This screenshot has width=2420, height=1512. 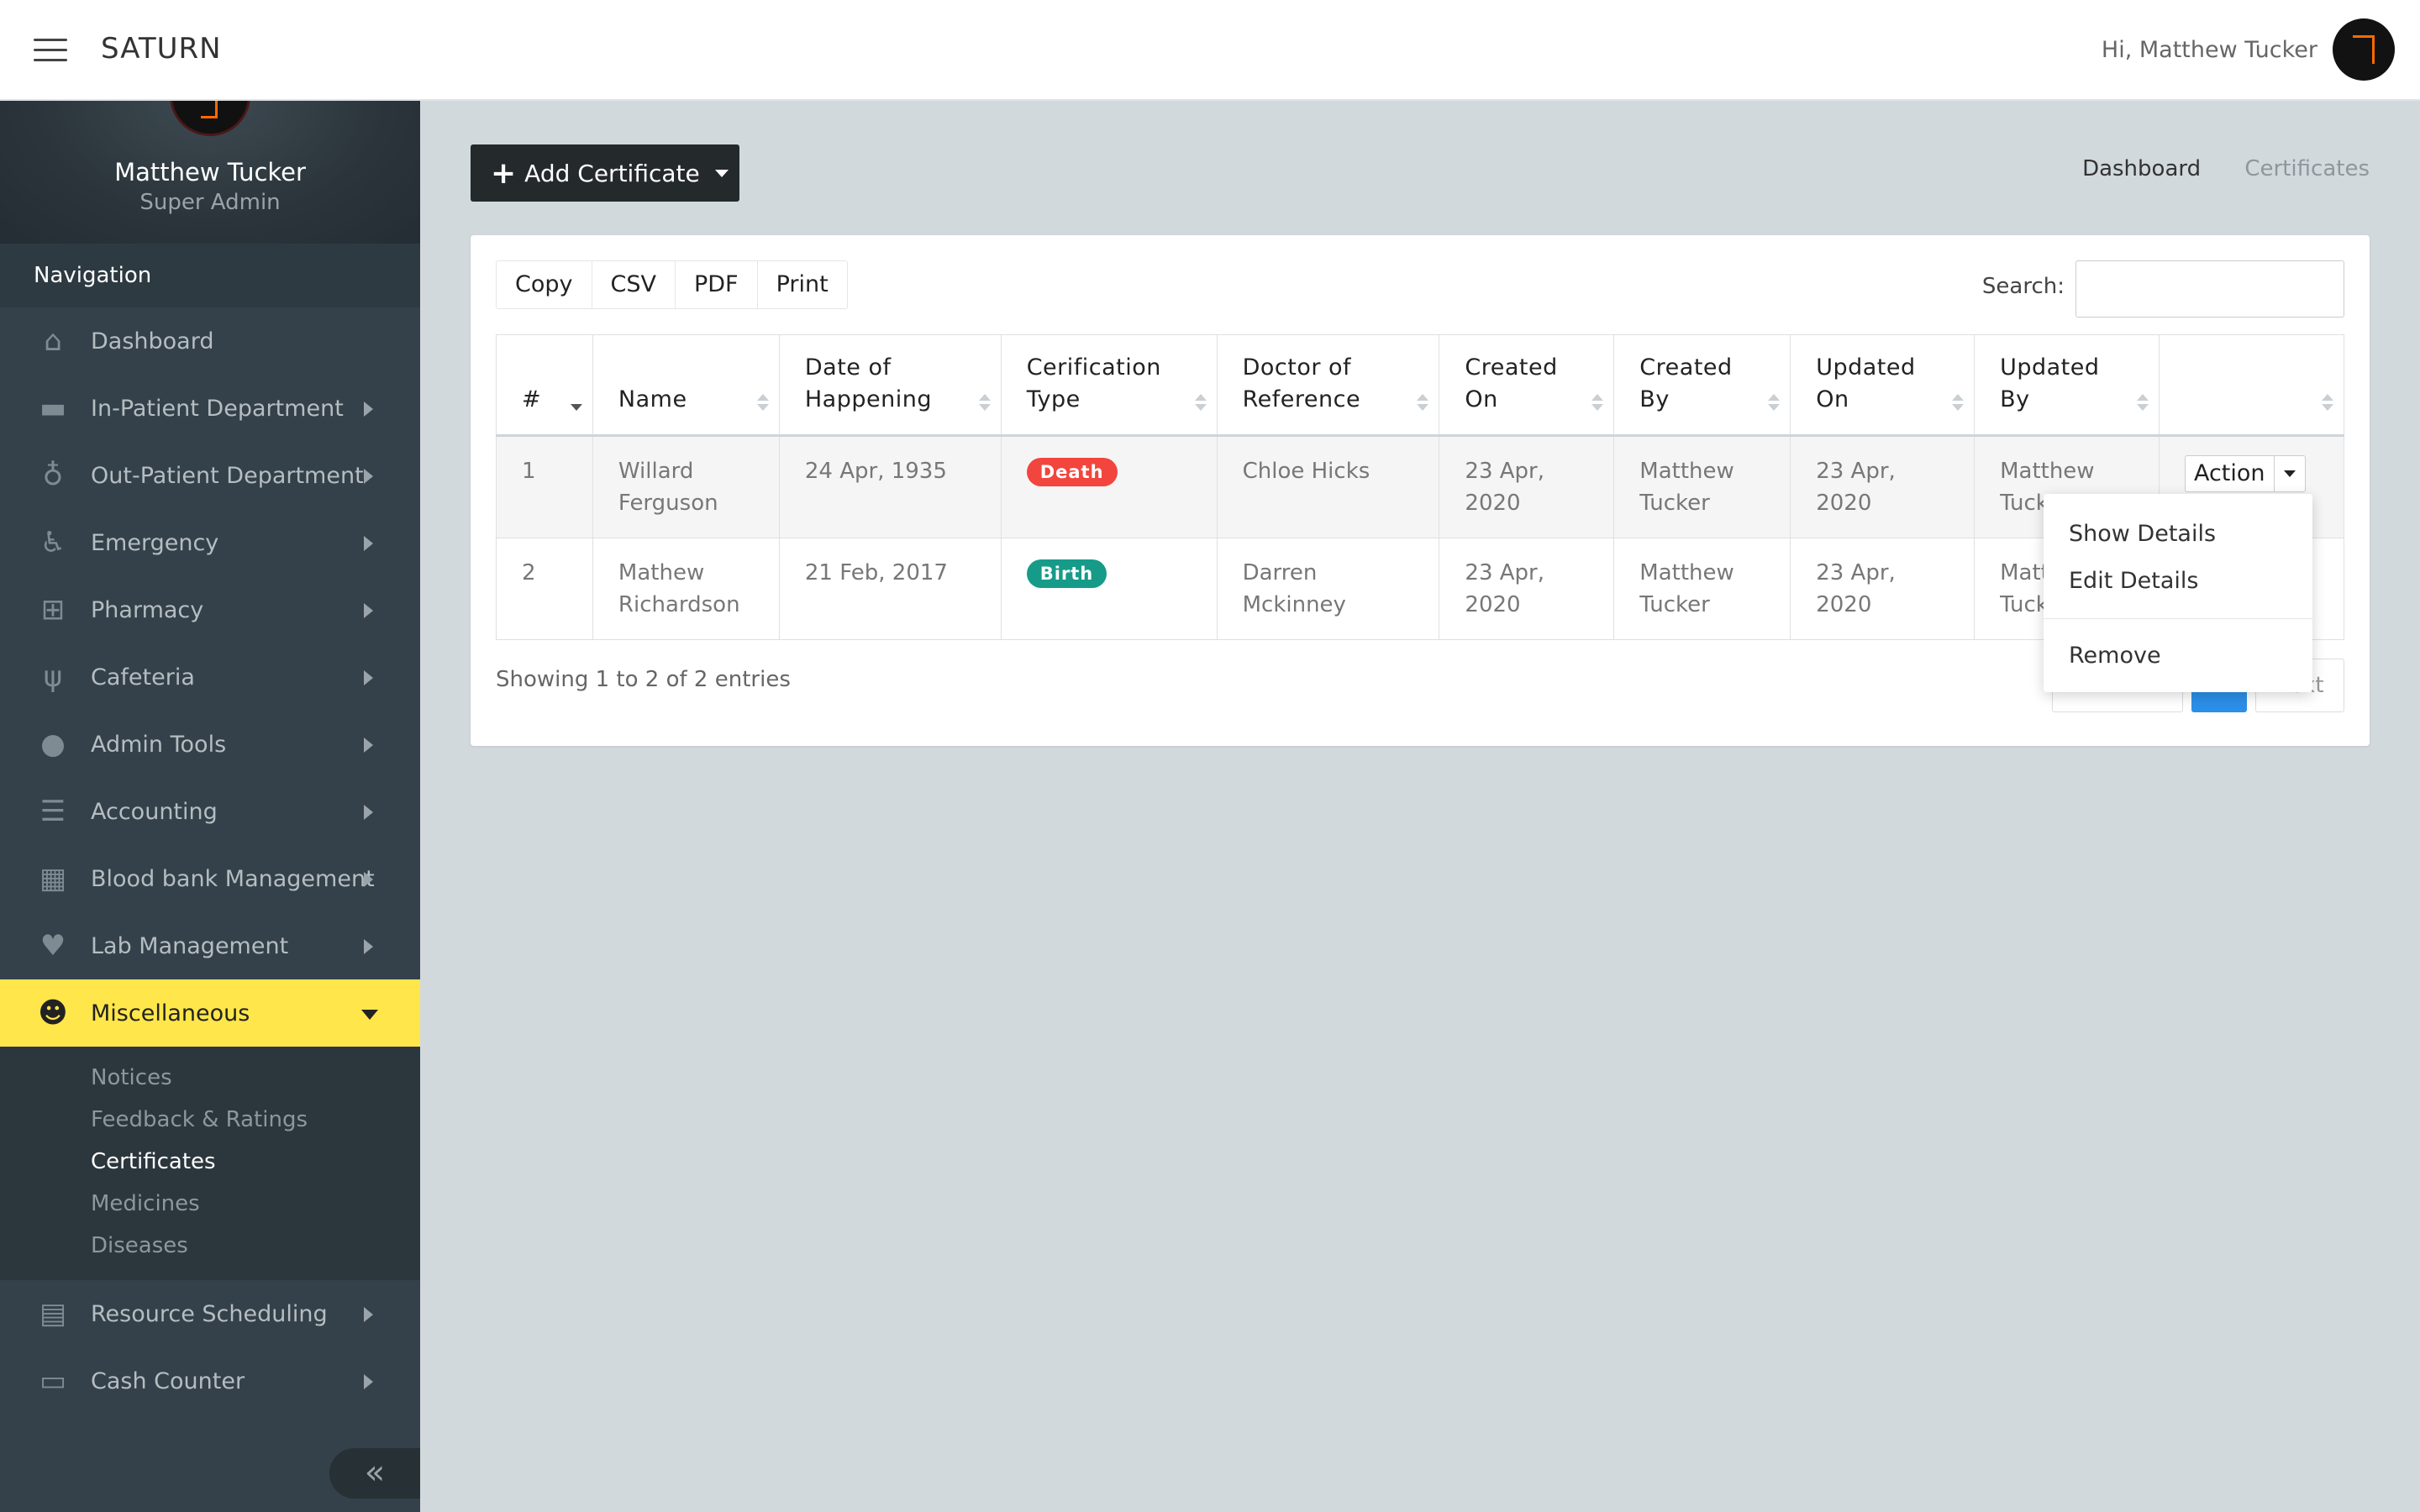 I want to click on submenu-item-certificates: Certificates, so click(x=210, y=1162).